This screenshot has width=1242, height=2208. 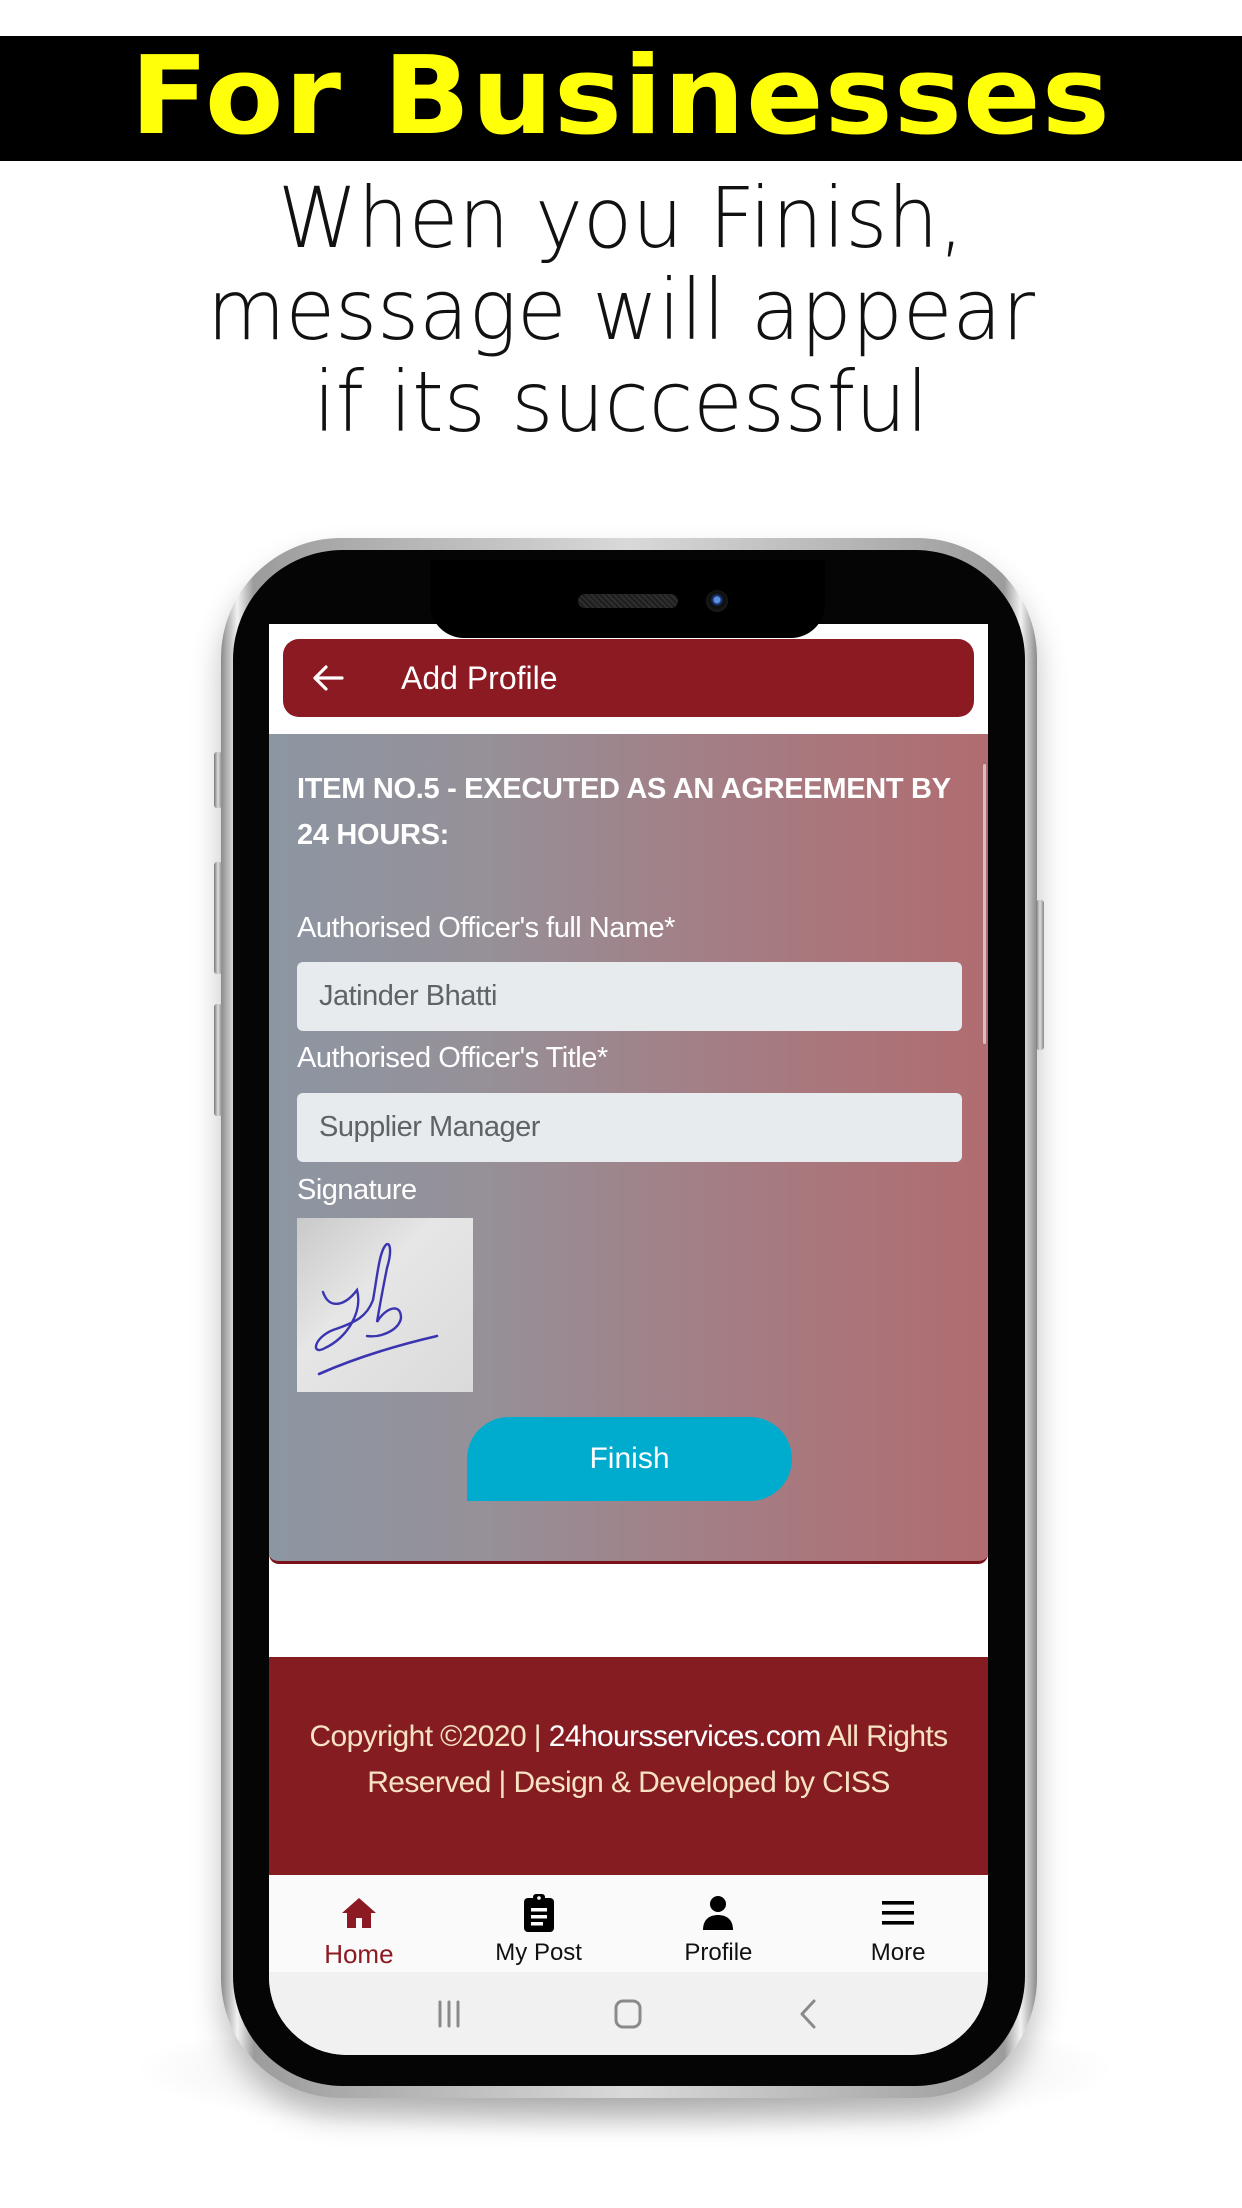 I want to click on menu-icon, so click(x=898, y=1913).